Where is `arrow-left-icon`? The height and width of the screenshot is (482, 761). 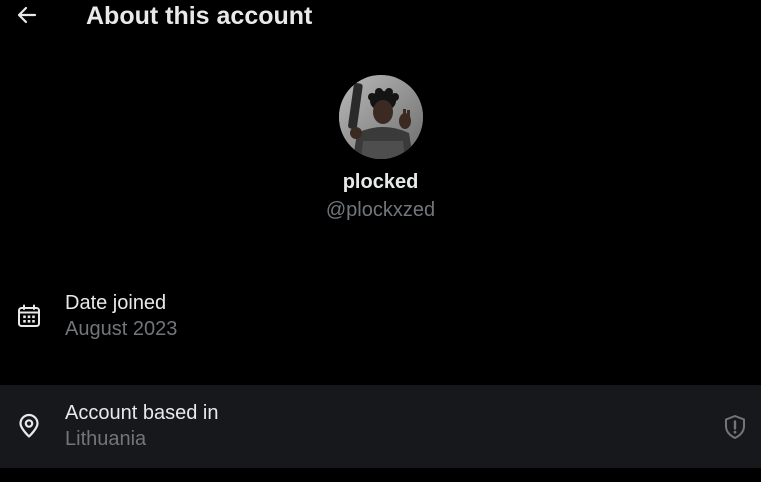 arrow-left-icon is located at coordinates (27, 15).